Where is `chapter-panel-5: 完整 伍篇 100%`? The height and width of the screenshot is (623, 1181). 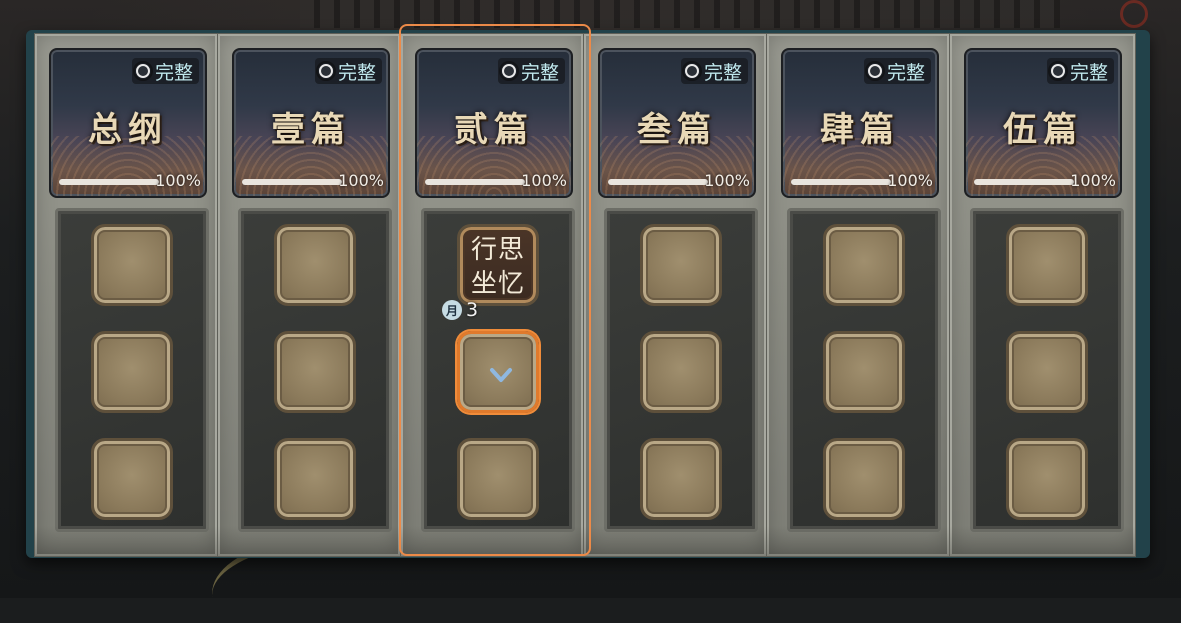 chapter-panel-5: 完整 伍篇 100% is located at coordinates (1042, 295).